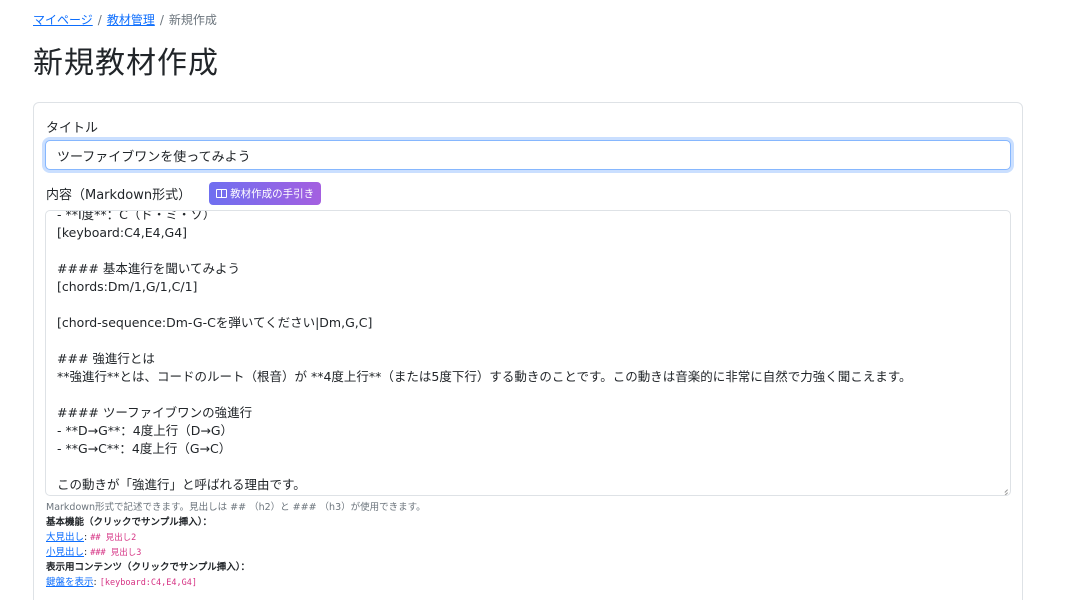  Describe the element at coordinates (148, 583) in the screenshot. I see `help-item-code: [keyboard:C4,E4,G4]` at that location.